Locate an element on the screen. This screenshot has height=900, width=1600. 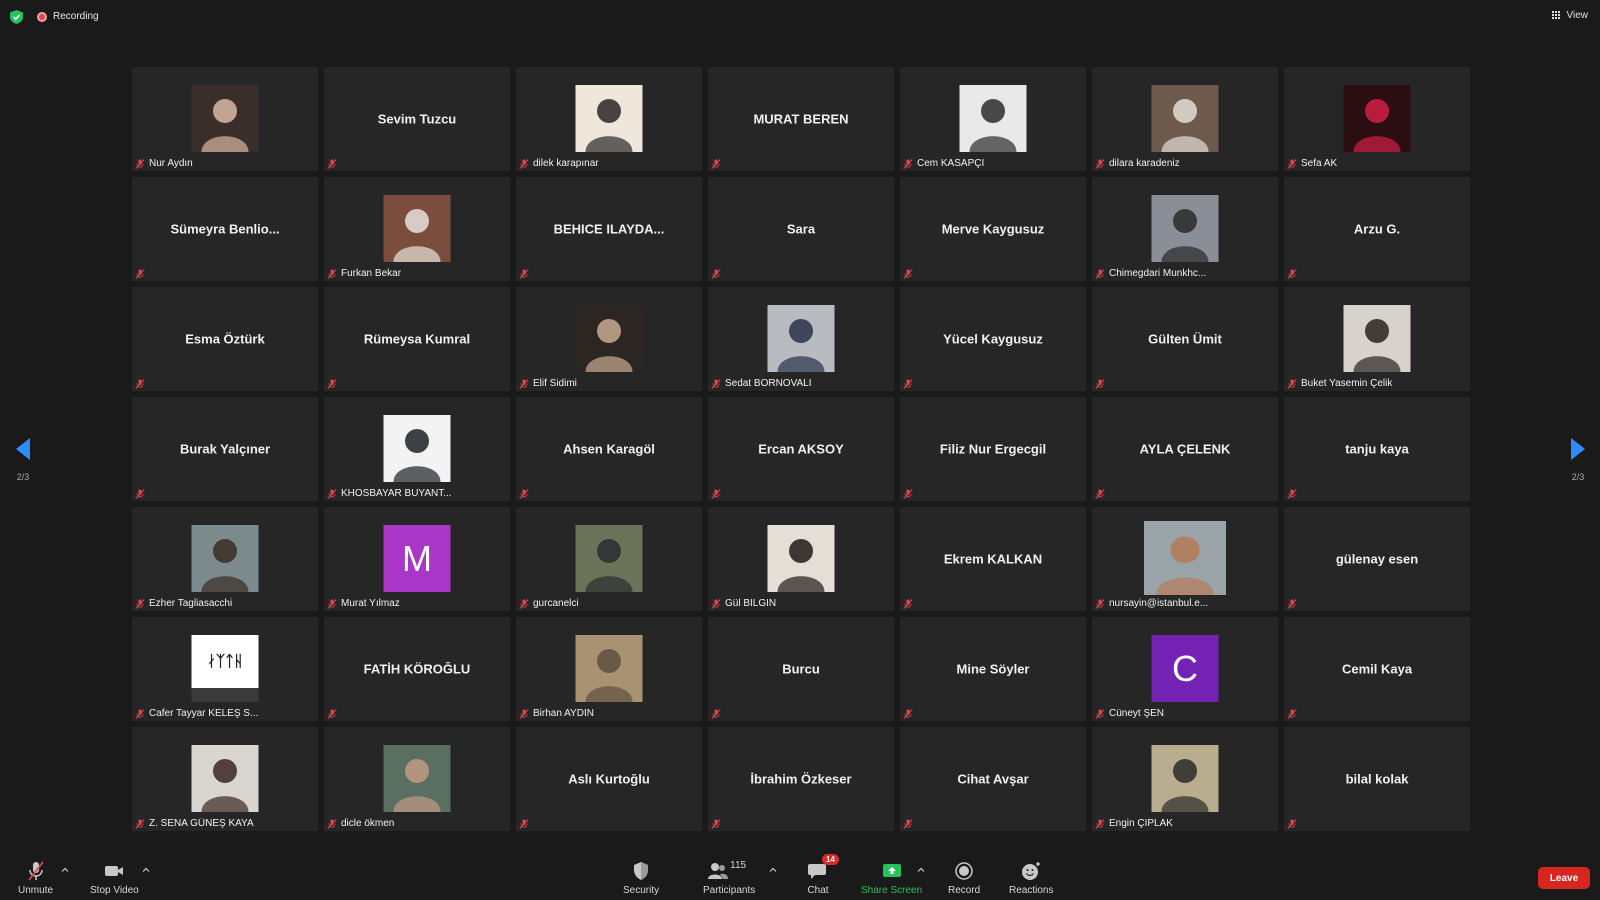
participant-name: Sefa AK is located at coordinates (1319, 163).